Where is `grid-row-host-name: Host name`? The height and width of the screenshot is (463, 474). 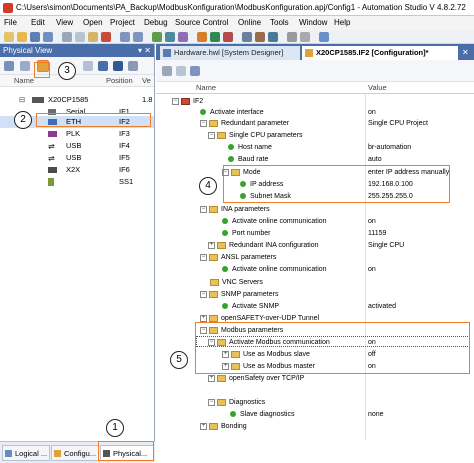
grid-row-host-name: Host name is located at coordinates (250, 147).